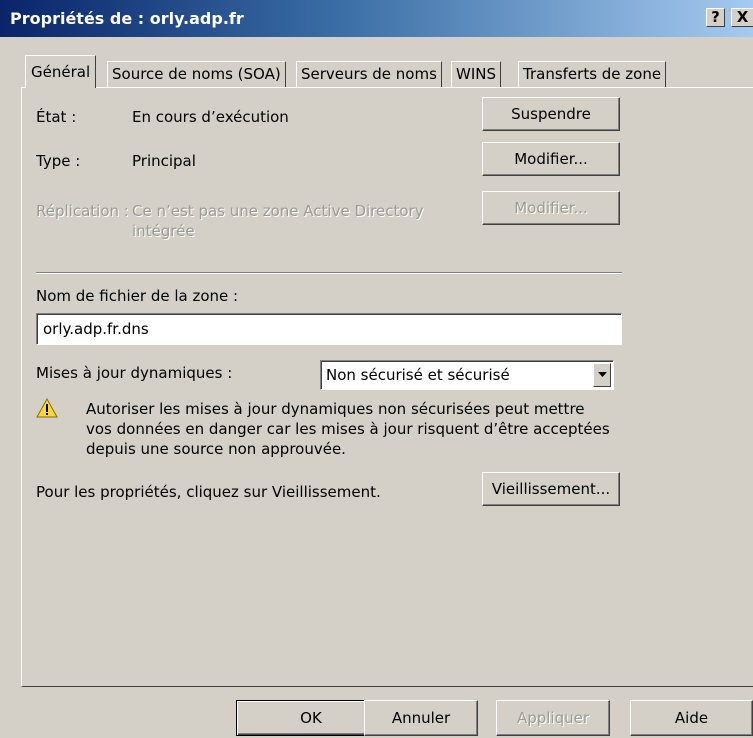 The image size is (753, 738). Describe the element at coordinates (742, 17) in the screenshot. I see `close-title-button: X` at that location.